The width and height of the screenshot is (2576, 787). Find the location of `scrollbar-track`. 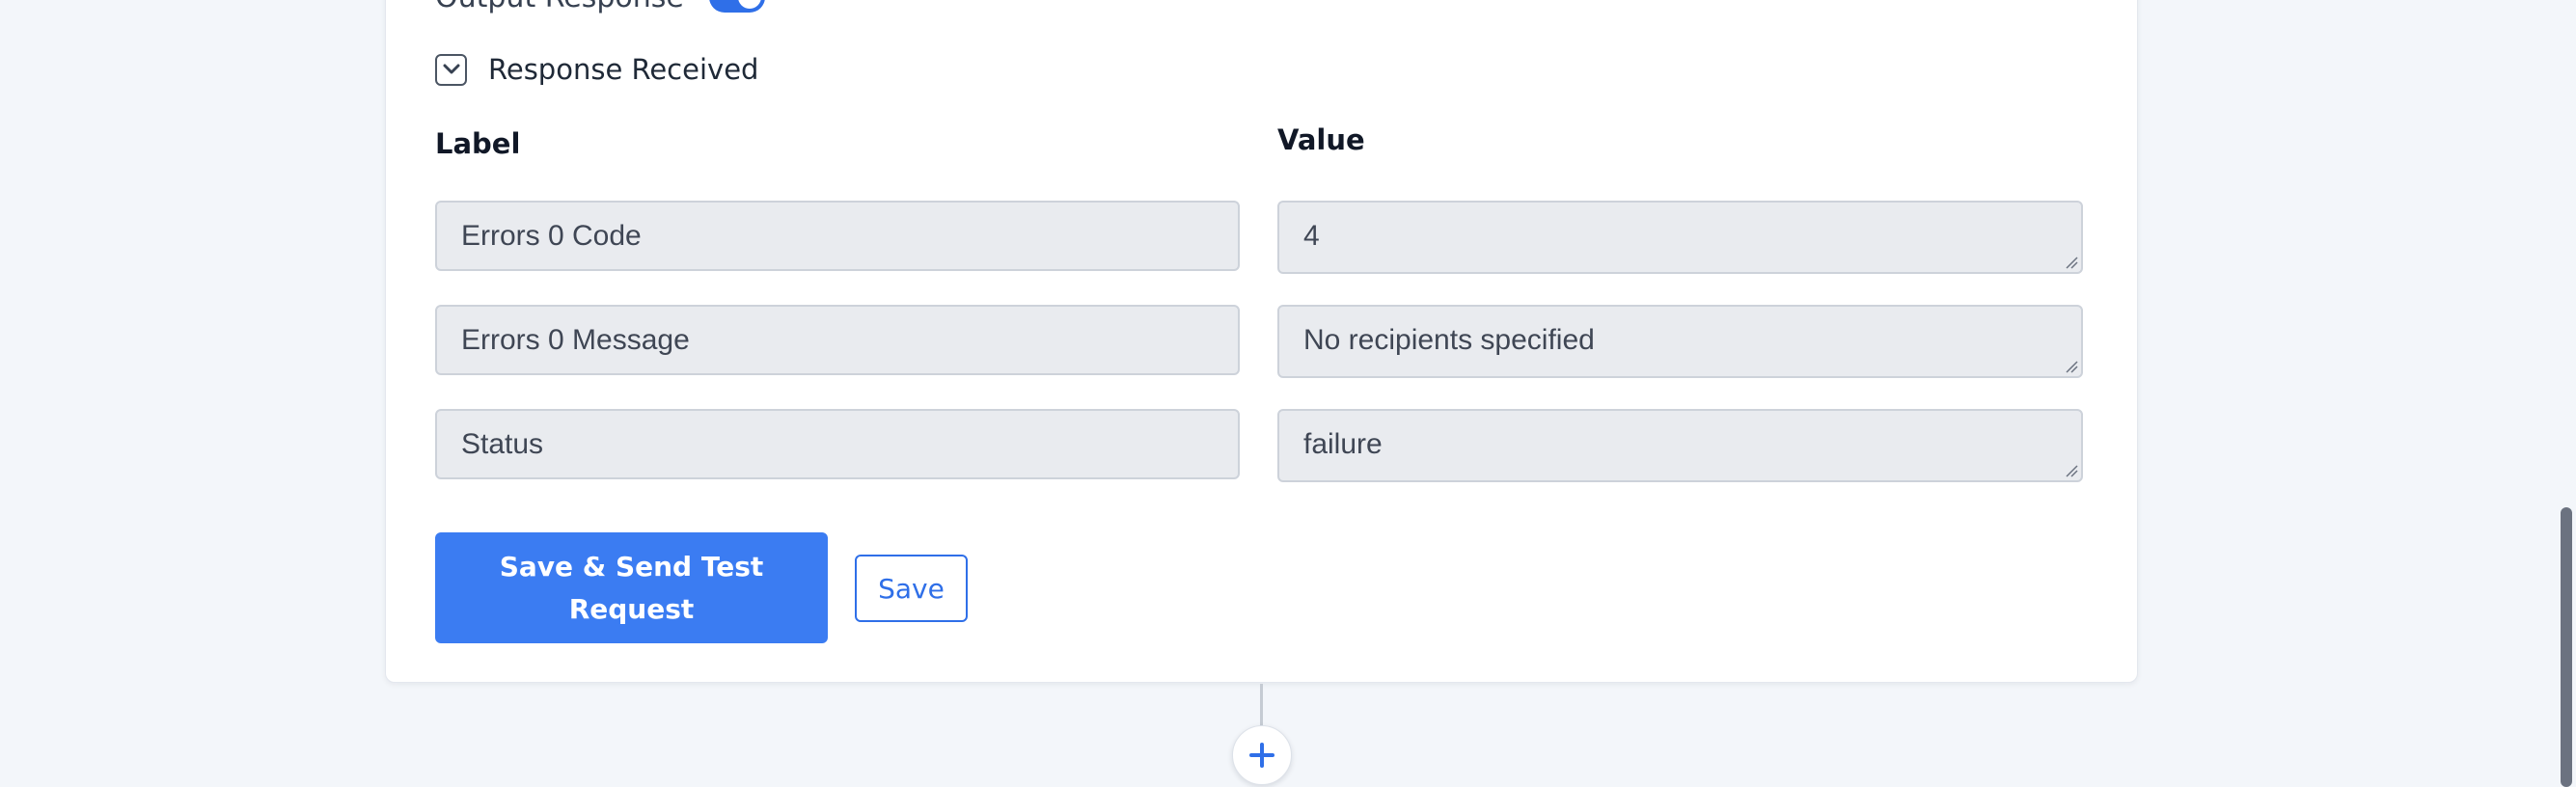

scrollbar-track is located at coordinates (2565, 393).